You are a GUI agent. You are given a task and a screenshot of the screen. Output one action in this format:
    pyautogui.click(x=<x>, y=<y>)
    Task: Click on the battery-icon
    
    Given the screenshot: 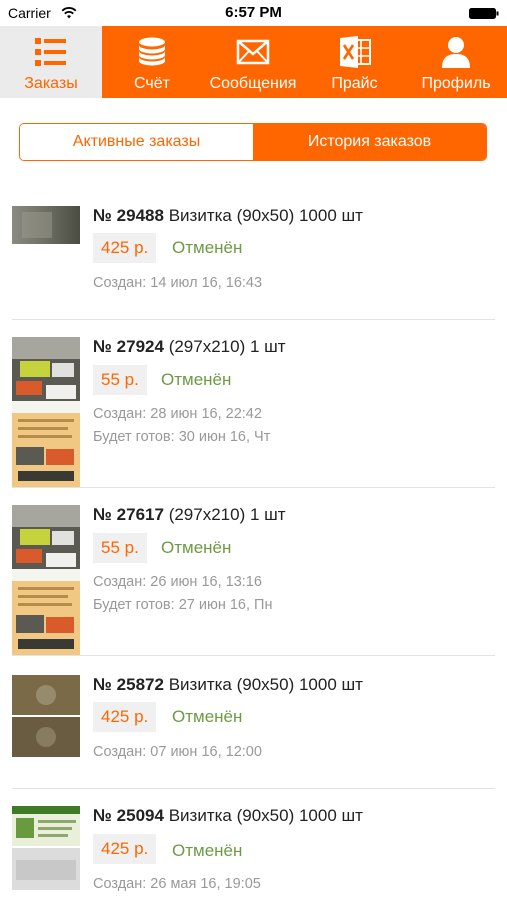 What is the action you would take?
    pyautogui.click(x=484, y=13)
    